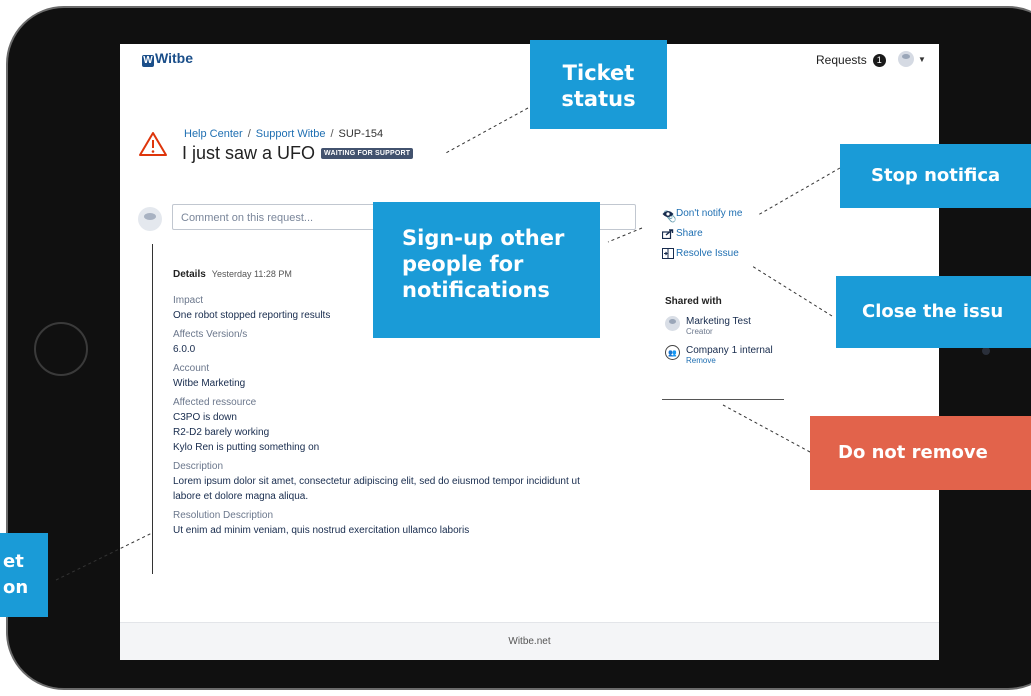 This screenshot has height=696, width=1031. Describe the element at coordinates (920, 453) in the screenshot. I see `callout-do-not-remove: Do not remove` at that location.